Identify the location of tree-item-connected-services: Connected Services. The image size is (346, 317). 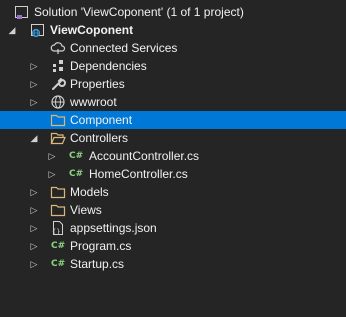
(173, 48).